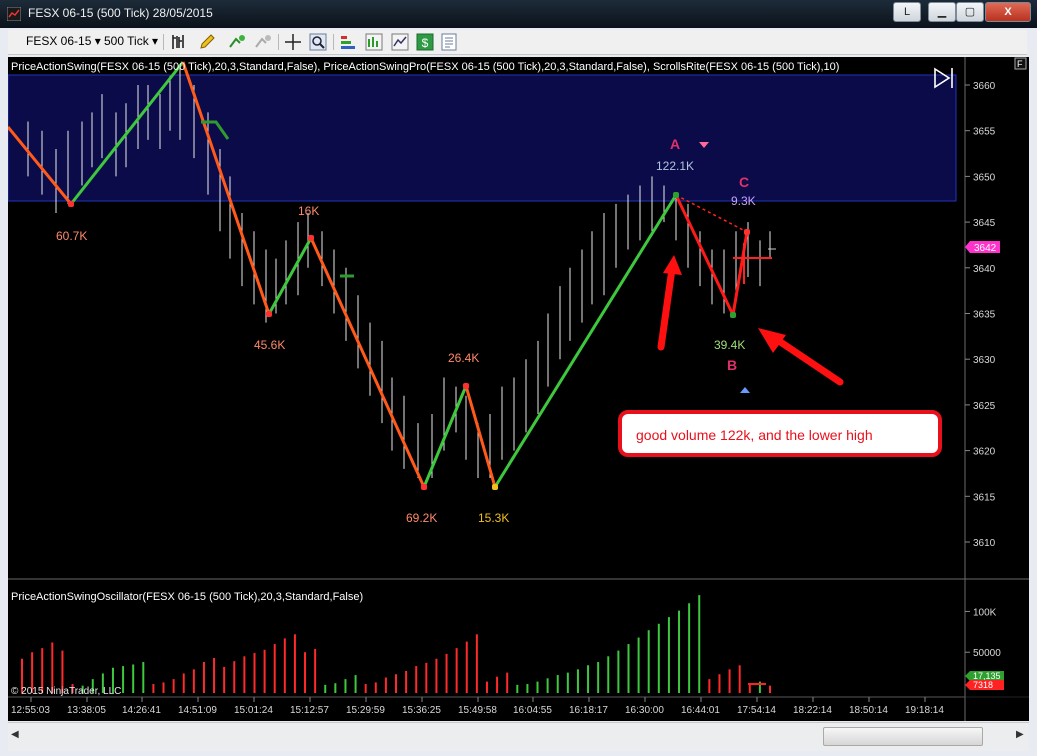  Describe the element at coordinates (745, 390) in the screenshot. I see `buy-signal-icon` at that location.